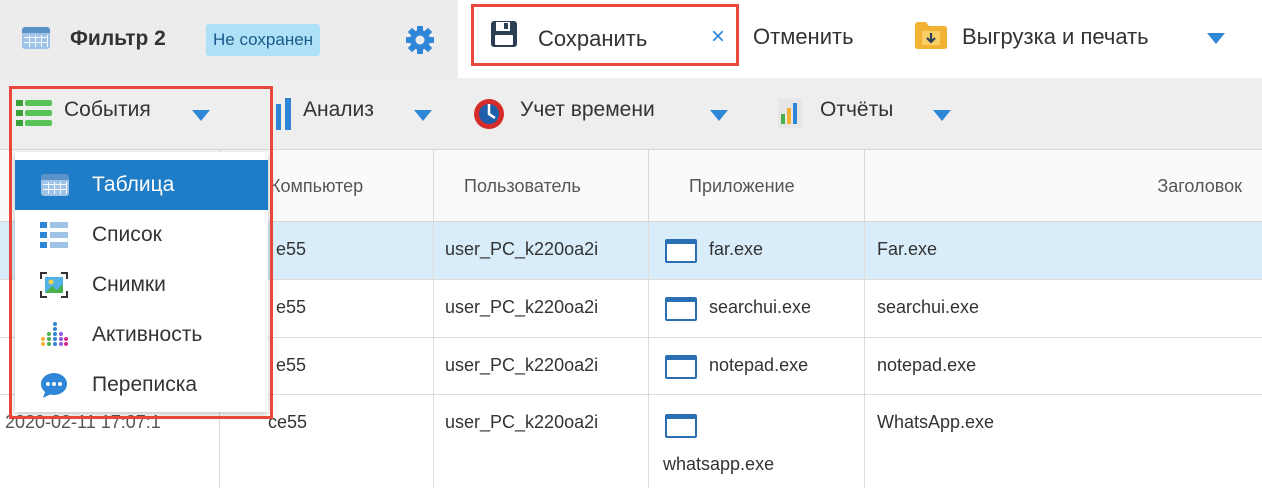  I want to click on export-print-menu: Выгрузка и печать, so click(1055, 37).